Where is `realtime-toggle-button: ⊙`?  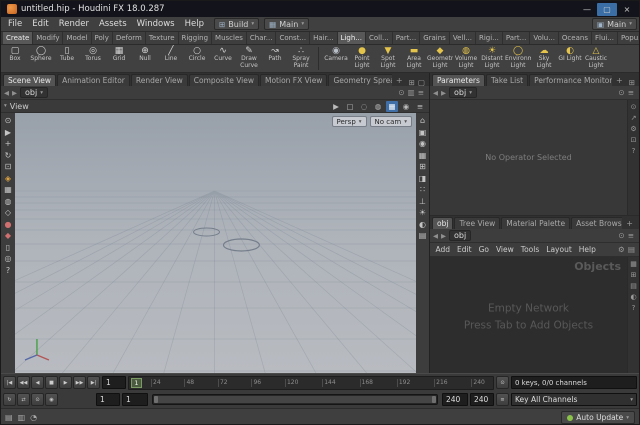 realtime-toggle-button: ⊙ is located at coordinates (37, 399).